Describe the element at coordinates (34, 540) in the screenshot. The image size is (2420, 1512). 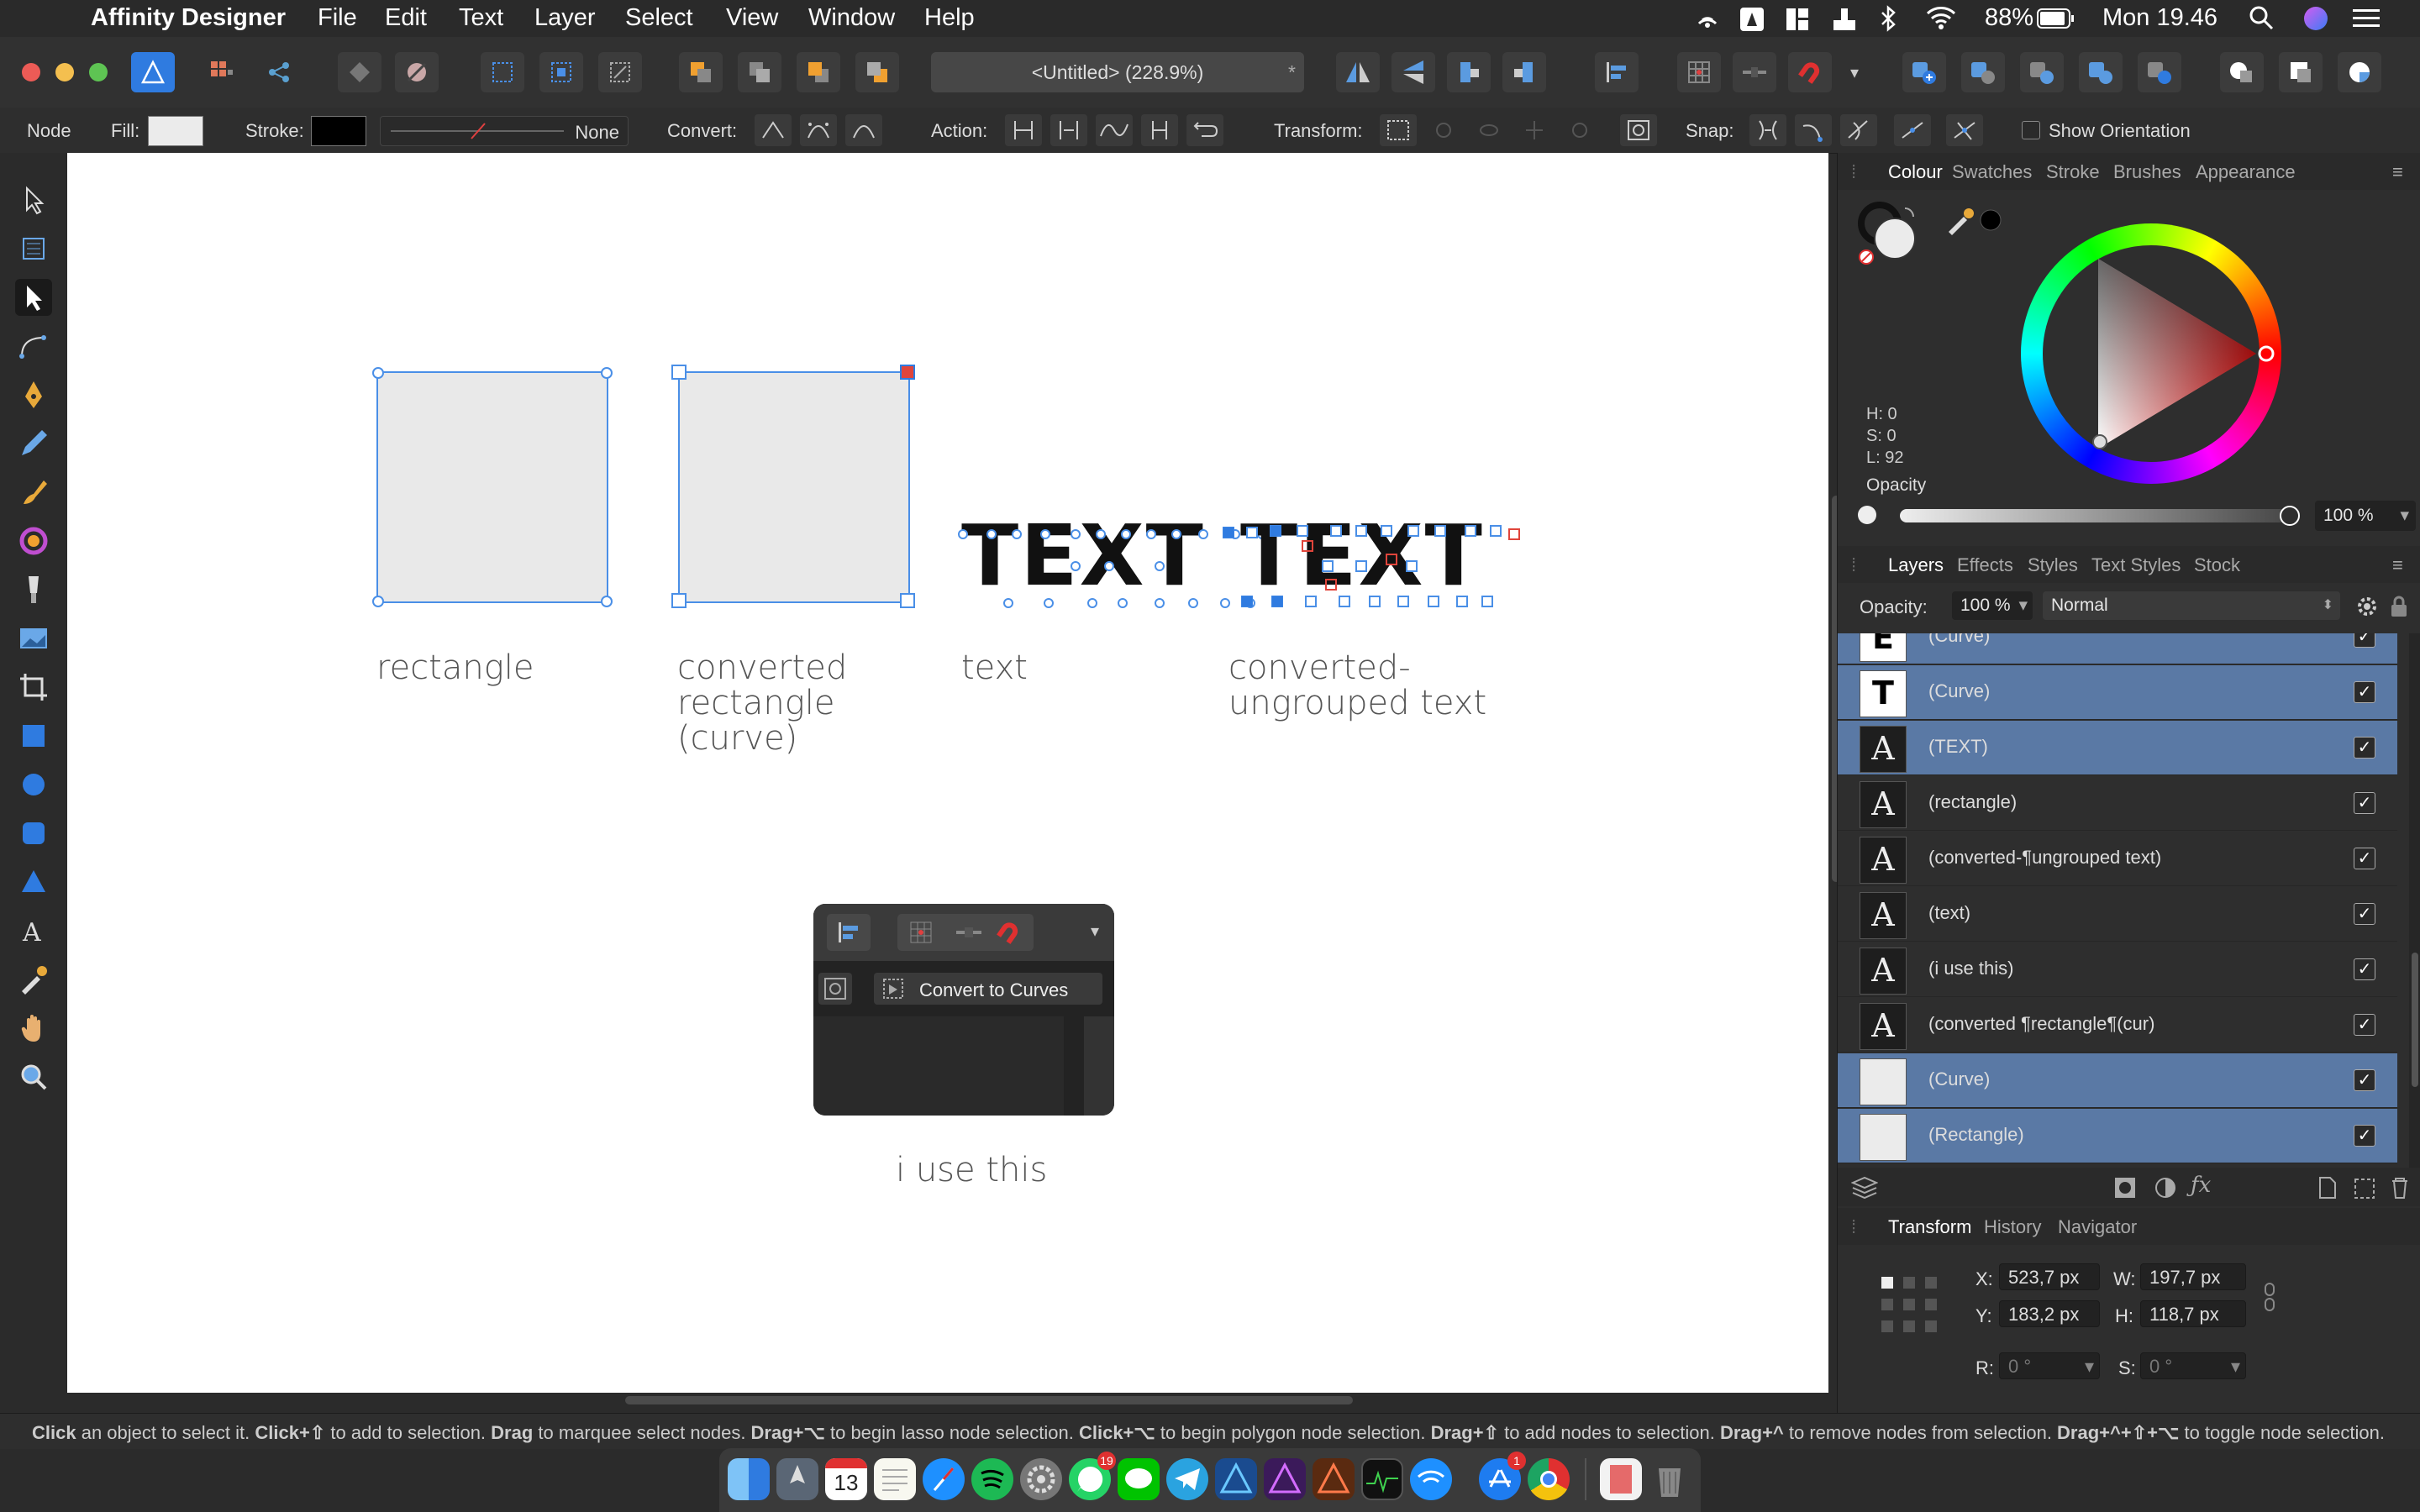
I see `fill-tool` at that location.